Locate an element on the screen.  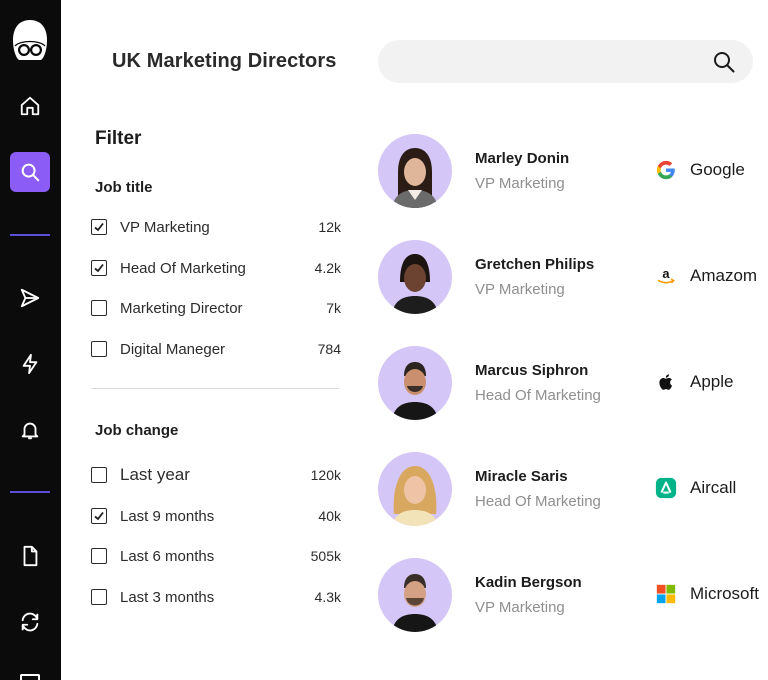
filter-option-vp-marketing: VP Marketing 12k is located at coordinates (216, 227).